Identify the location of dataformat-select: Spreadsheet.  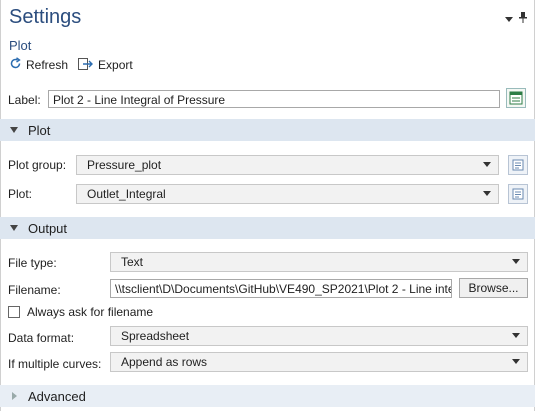
(319, 336).